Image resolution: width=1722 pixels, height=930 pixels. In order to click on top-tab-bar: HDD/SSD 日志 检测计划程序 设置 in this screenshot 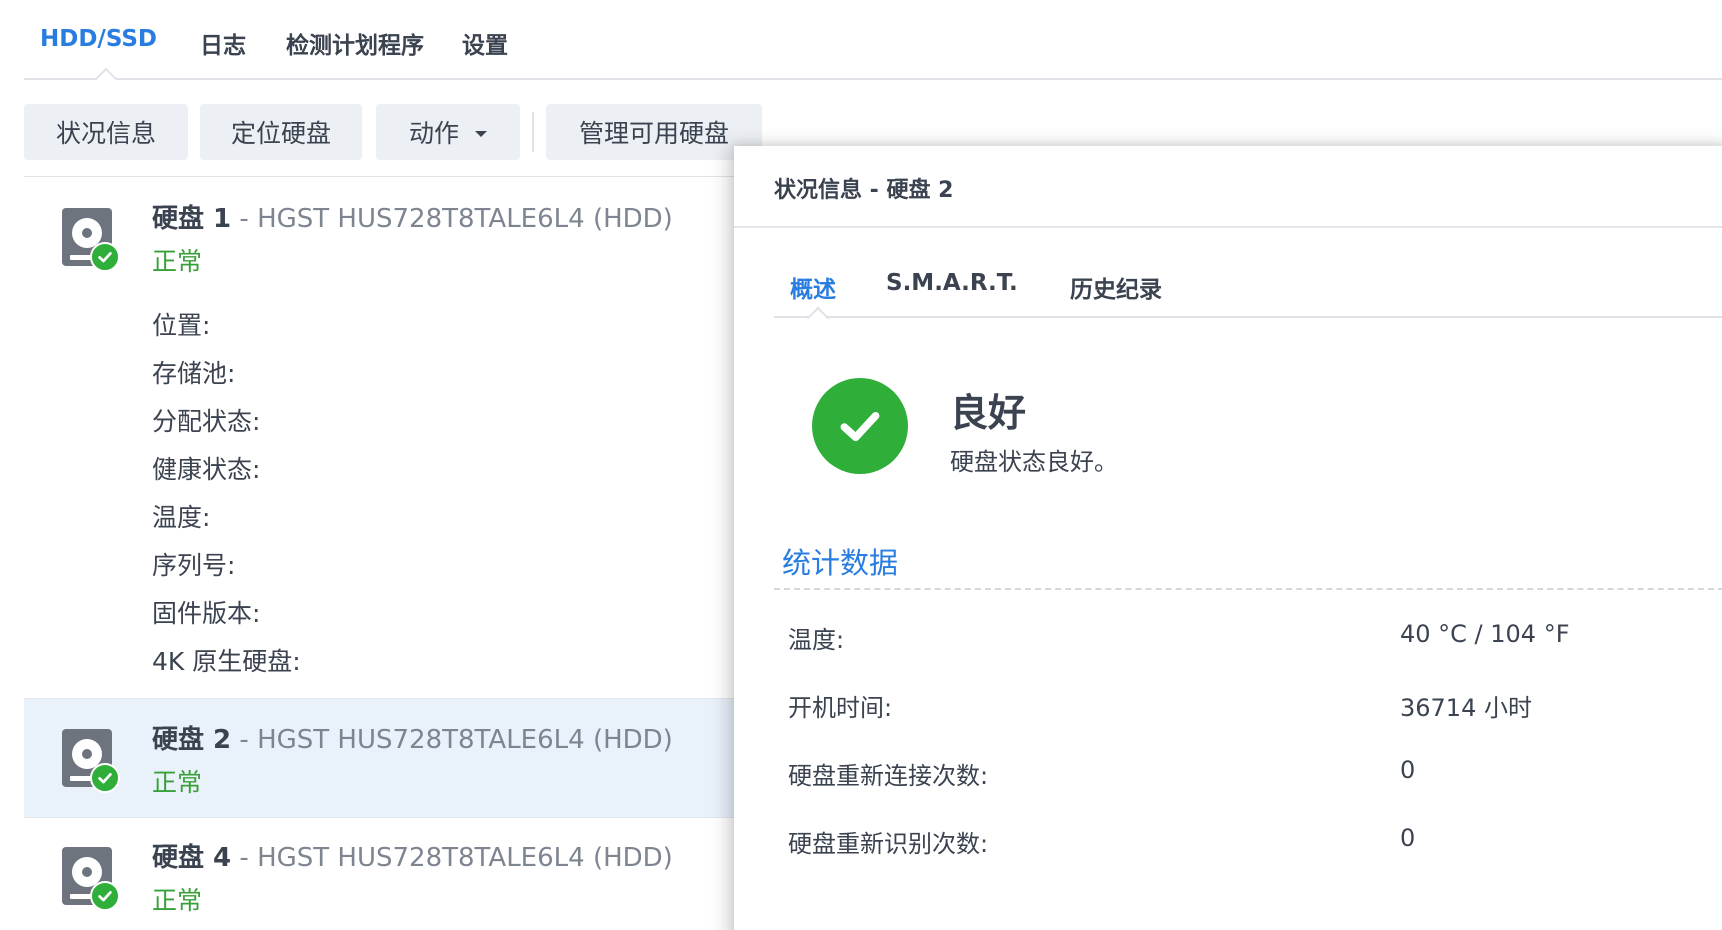, I will do `click(873, 45)`.